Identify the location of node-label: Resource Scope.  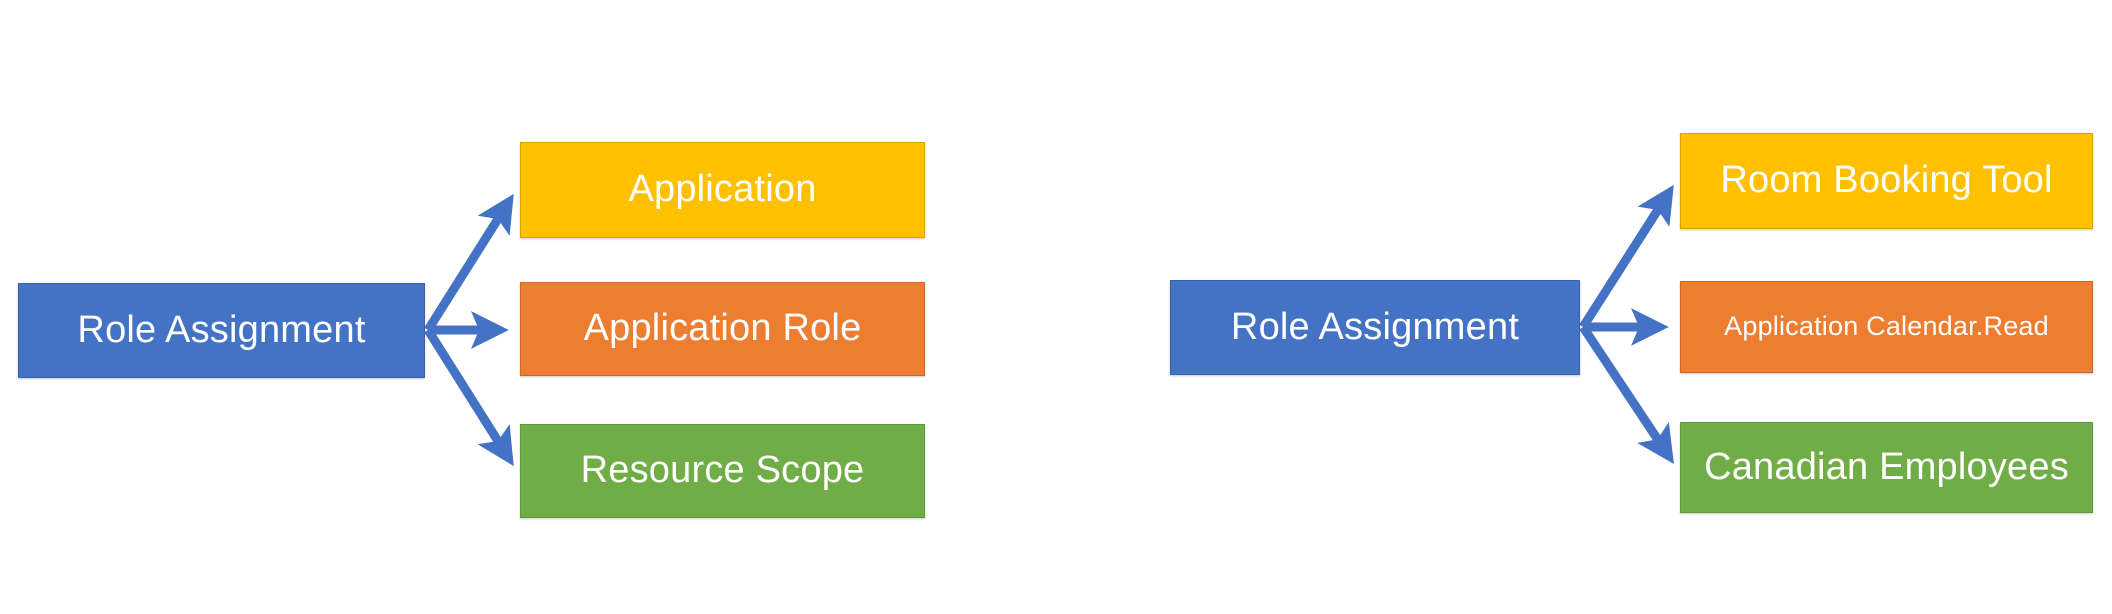
(722, 470).